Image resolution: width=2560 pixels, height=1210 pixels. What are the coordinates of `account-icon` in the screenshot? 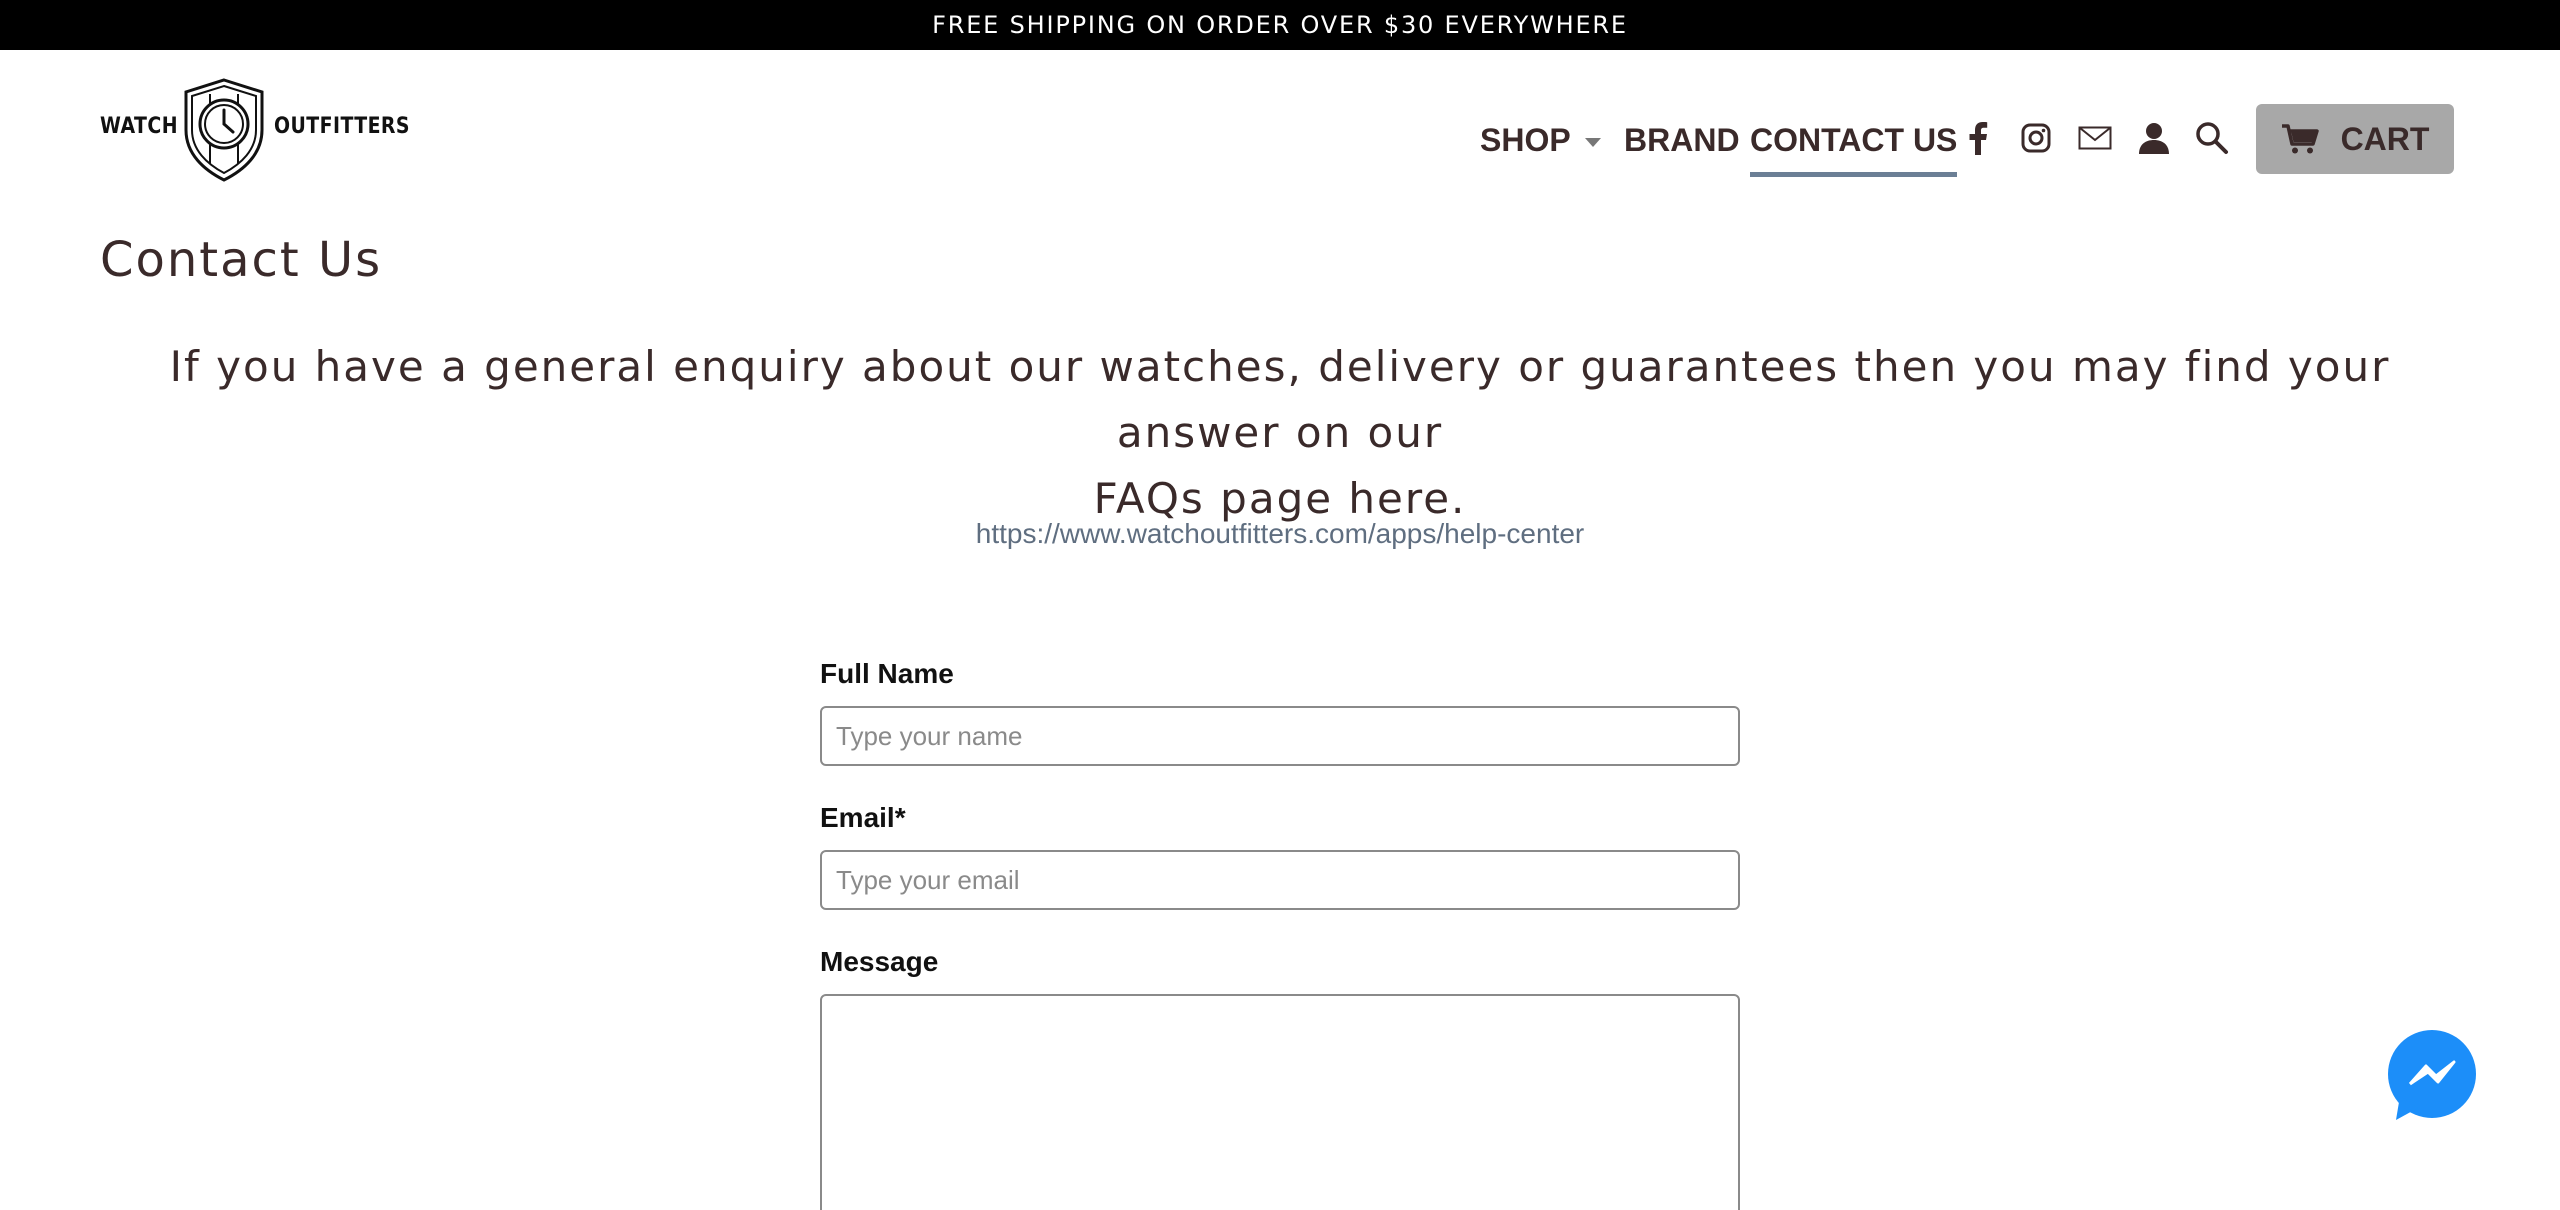 It's located at (2154, 138).